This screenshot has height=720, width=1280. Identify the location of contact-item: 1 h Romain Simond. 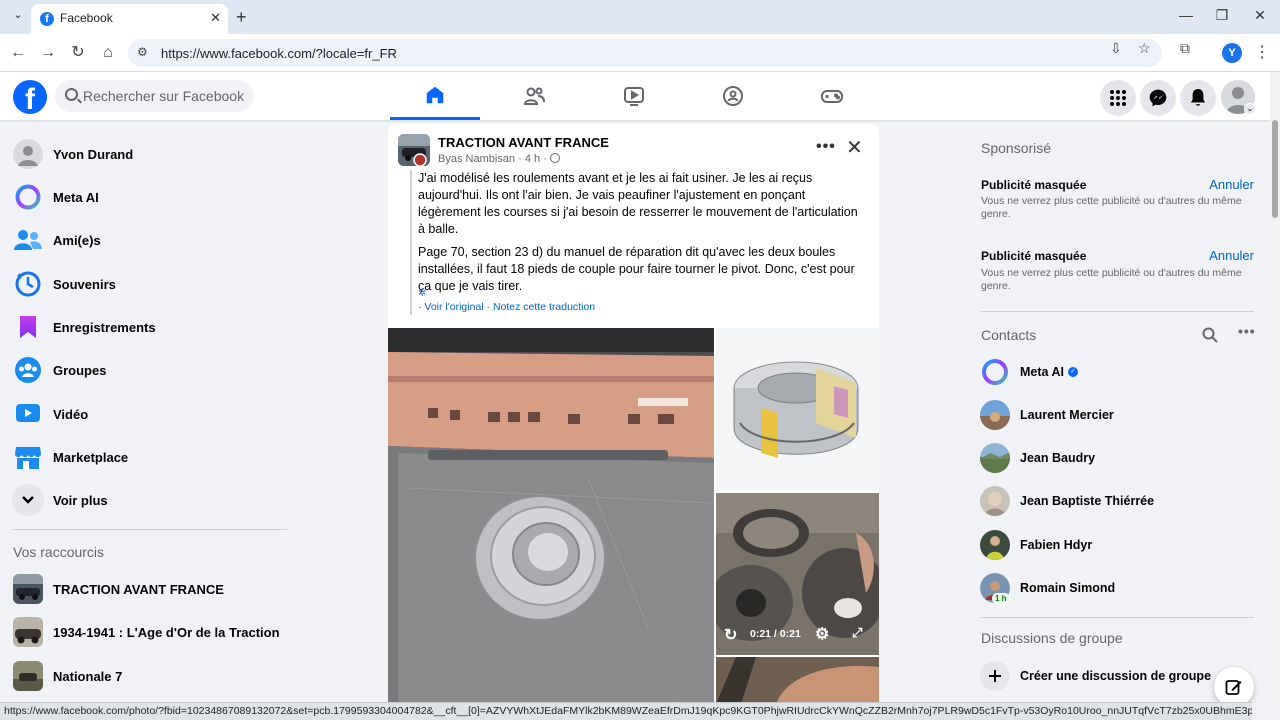
(1116, 588).